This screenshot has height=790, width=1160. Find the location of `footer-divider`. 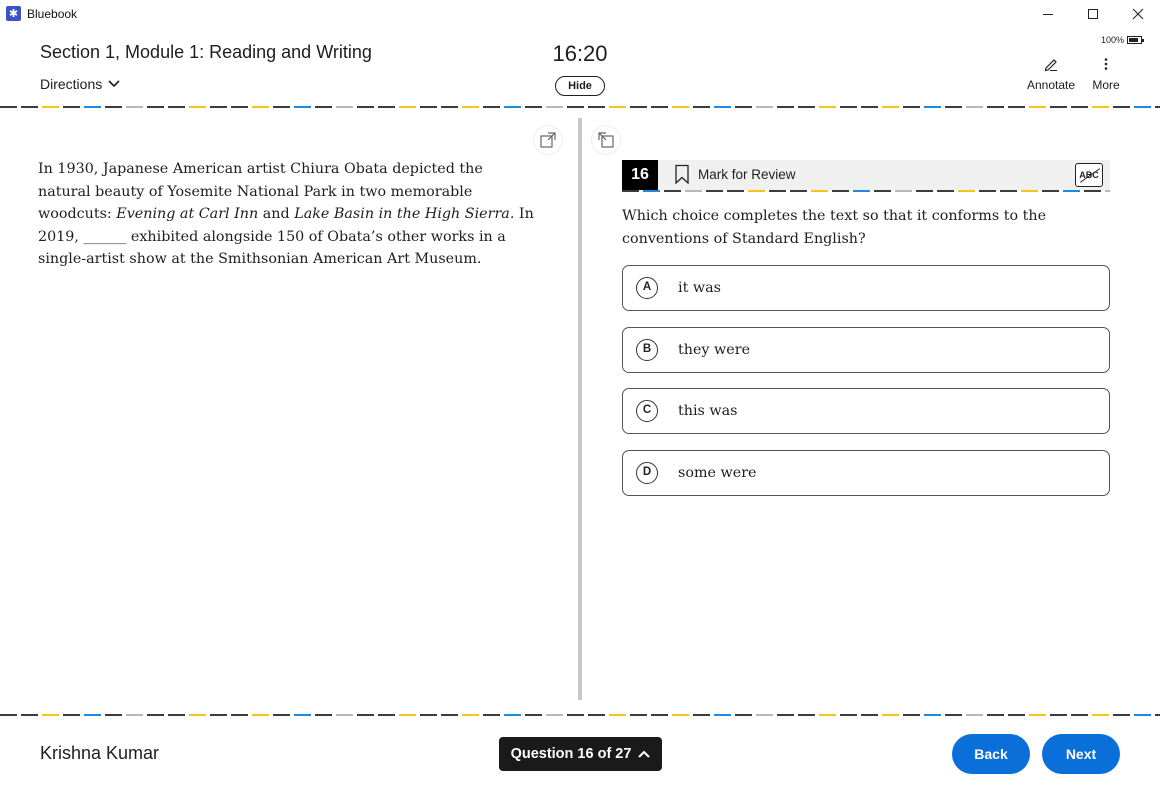

footer-divider is located at coordinates (580, 715).